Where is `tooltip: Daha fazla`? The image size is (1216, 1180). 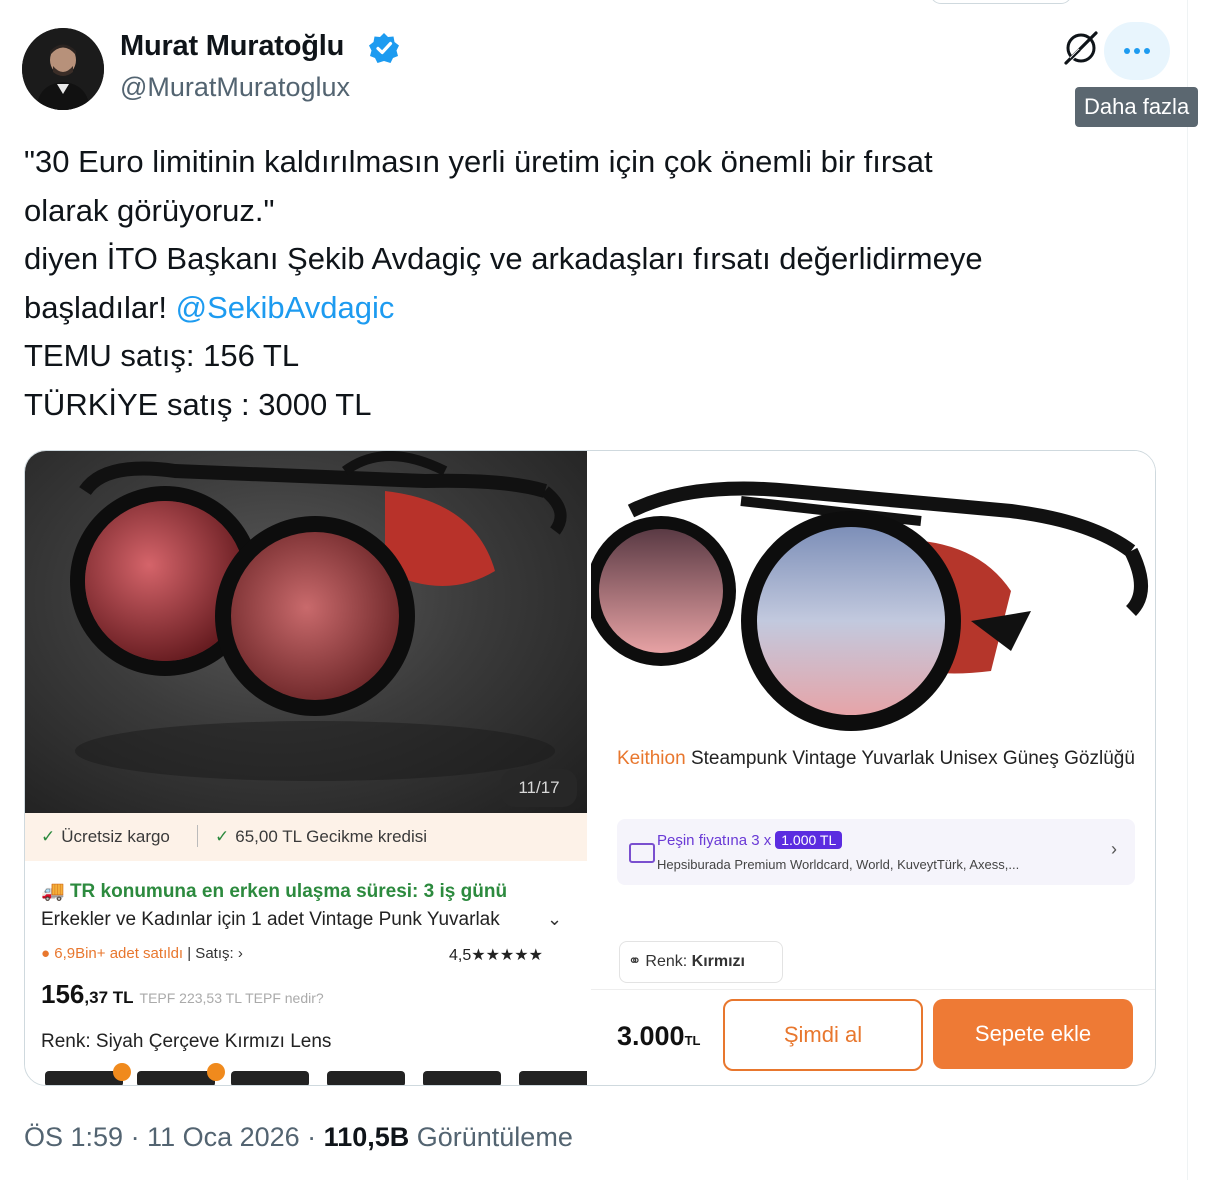
tooltip: Daha fazla is located at coordinates (1137, 107).